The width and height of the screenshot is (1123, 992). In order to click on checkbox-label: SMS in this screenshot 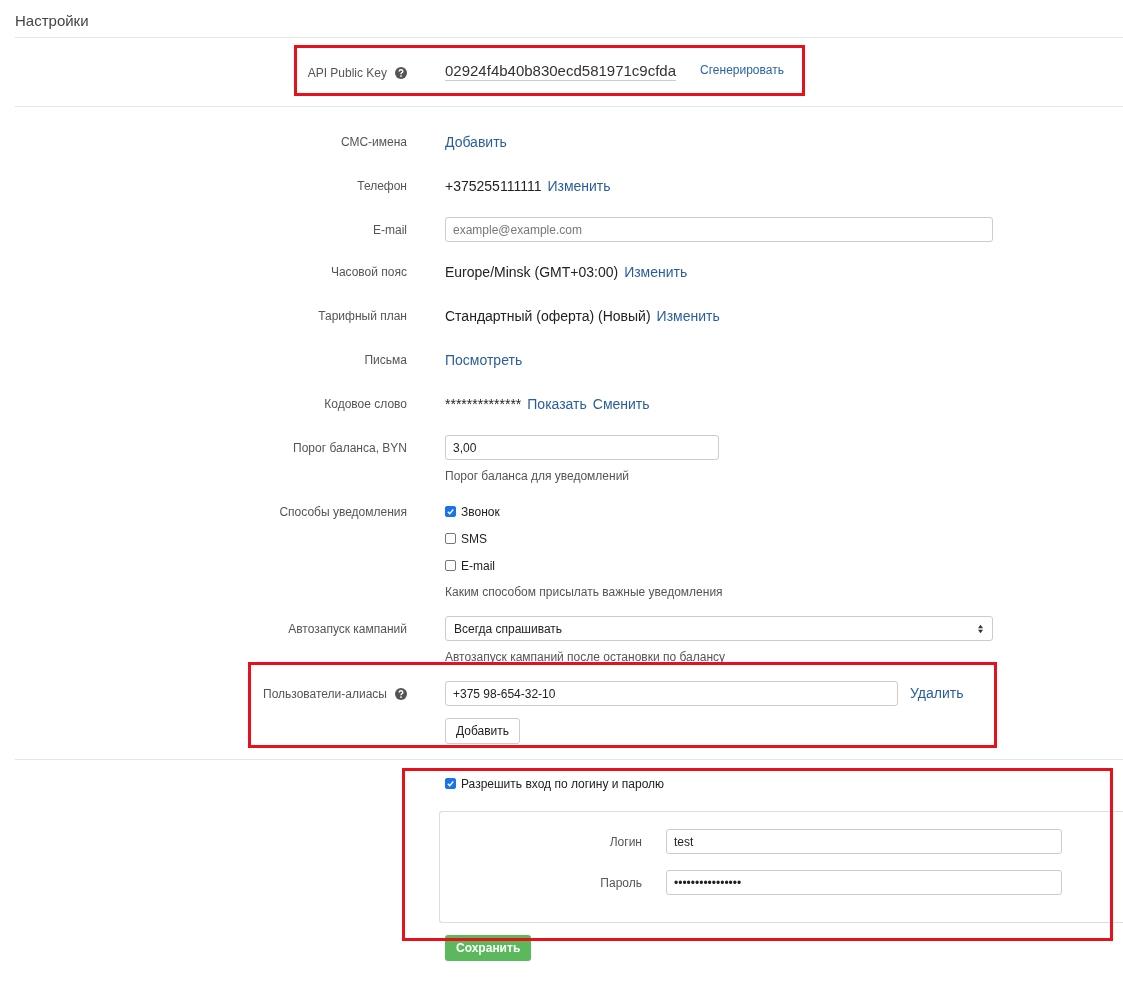, I will do `click(474, 538)`.